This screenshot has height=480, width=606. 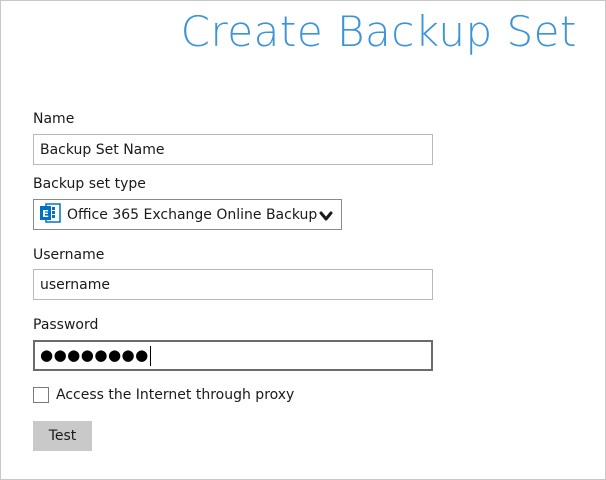 I want to click on backup-set-type-value: Office 365 Exchange Online Backup, so click(x=192, y=214).